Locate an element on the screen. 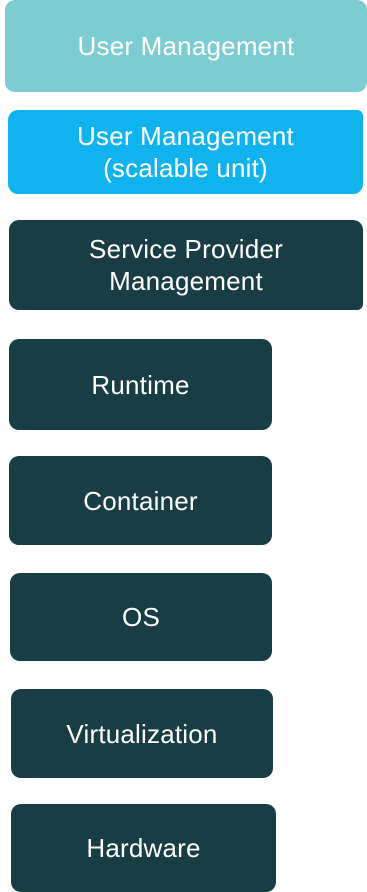  layer-os: OS is located at coordinates (141, 617).